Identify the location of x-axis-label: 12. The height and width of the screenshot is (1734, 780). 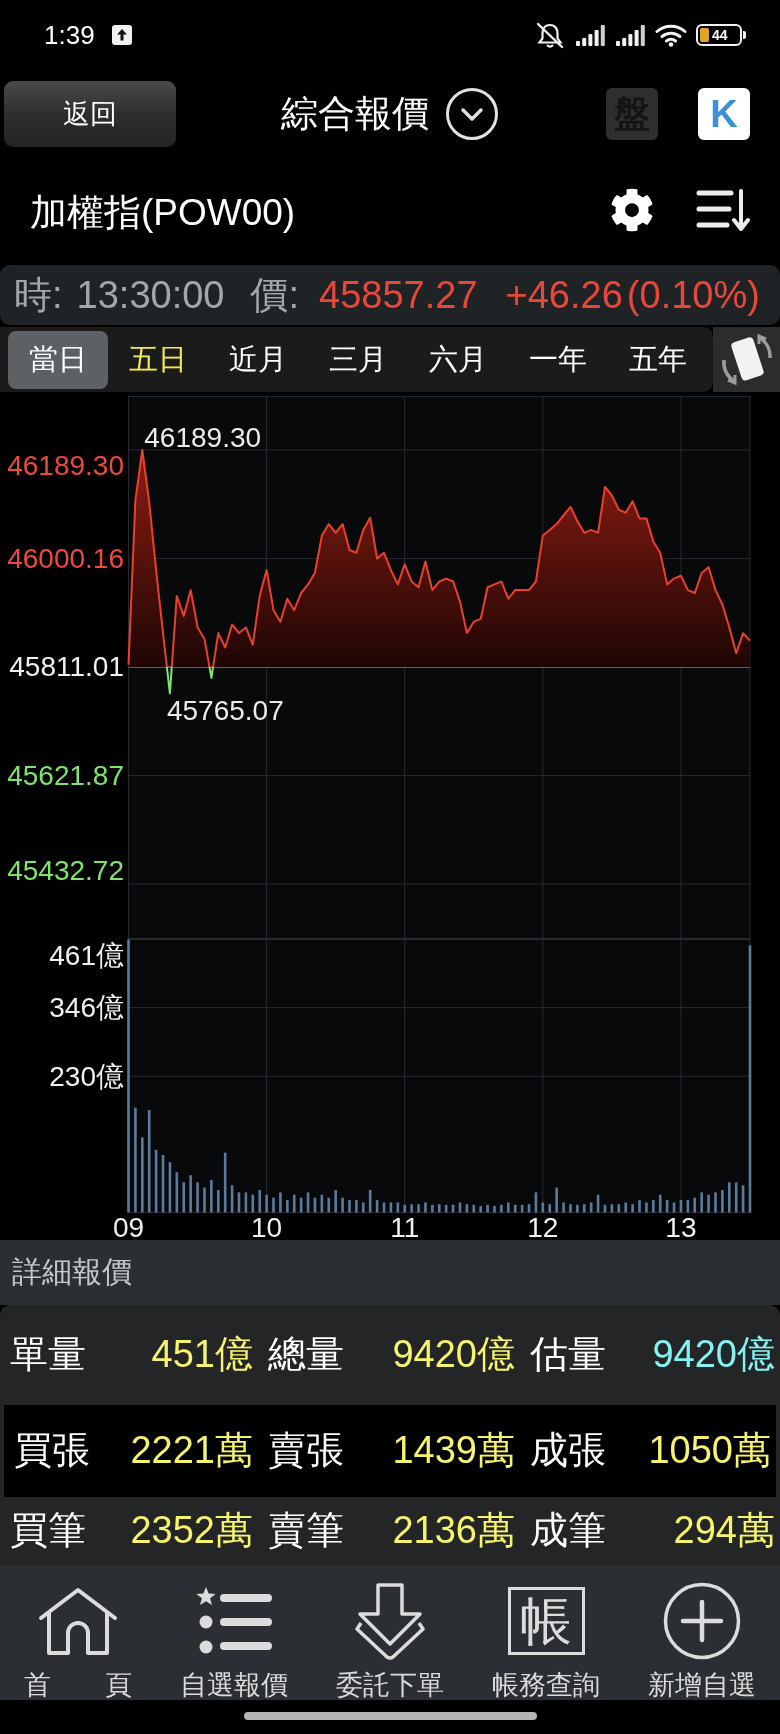
(543, 1225).